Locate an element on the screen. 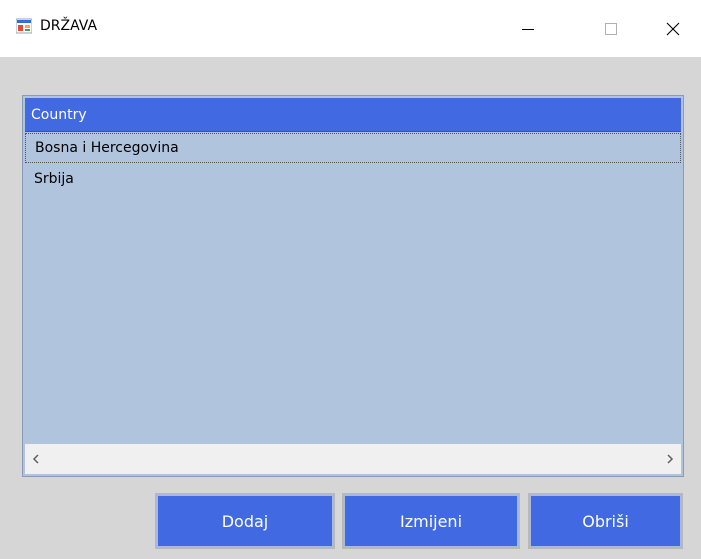 The width and height of the screenshot is (701, 559). minimize-button is located at coordinates (528, 28).